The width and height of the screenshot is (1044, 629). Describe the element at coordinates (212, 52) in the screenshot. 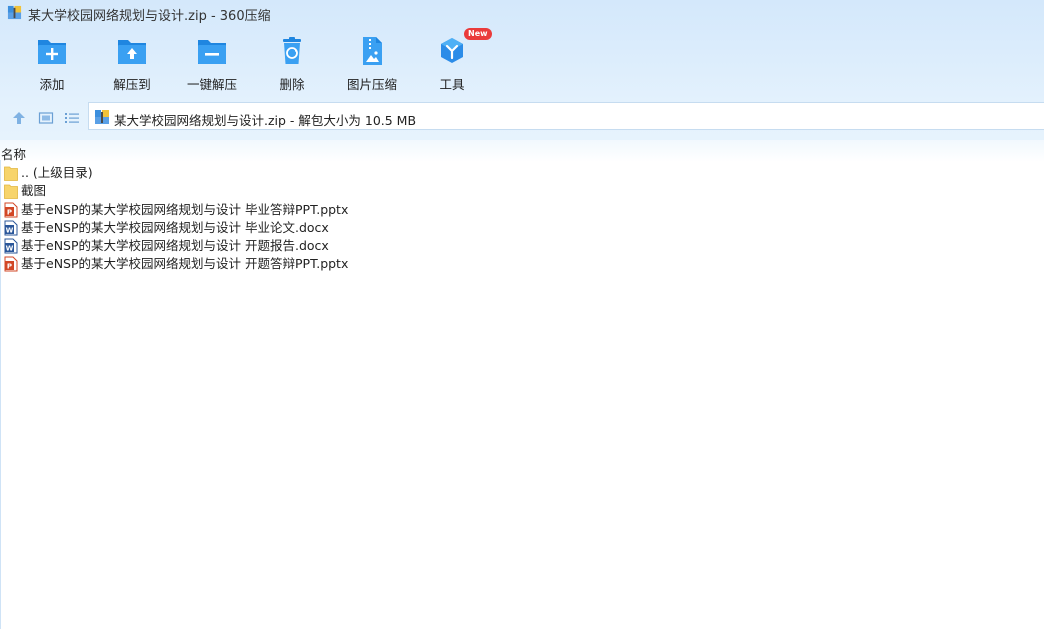

I see `one-click-extract-icon` at that location.